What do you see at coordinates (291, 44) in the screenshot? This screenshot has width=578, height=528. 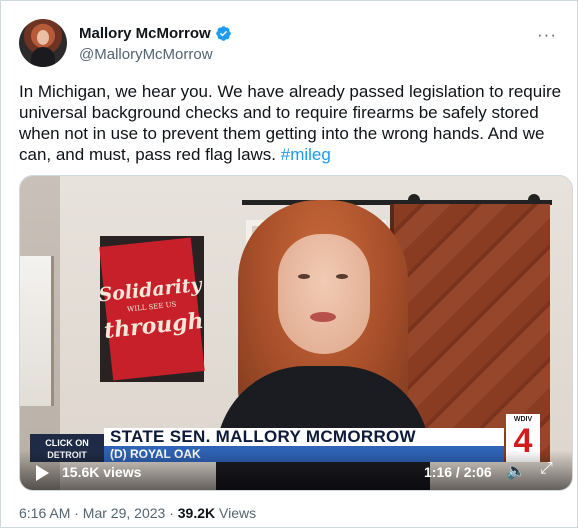 I see `tweet-header: Mallory McMorrow @MalloryMcMorrow ···` at bounding box center [291, 44].